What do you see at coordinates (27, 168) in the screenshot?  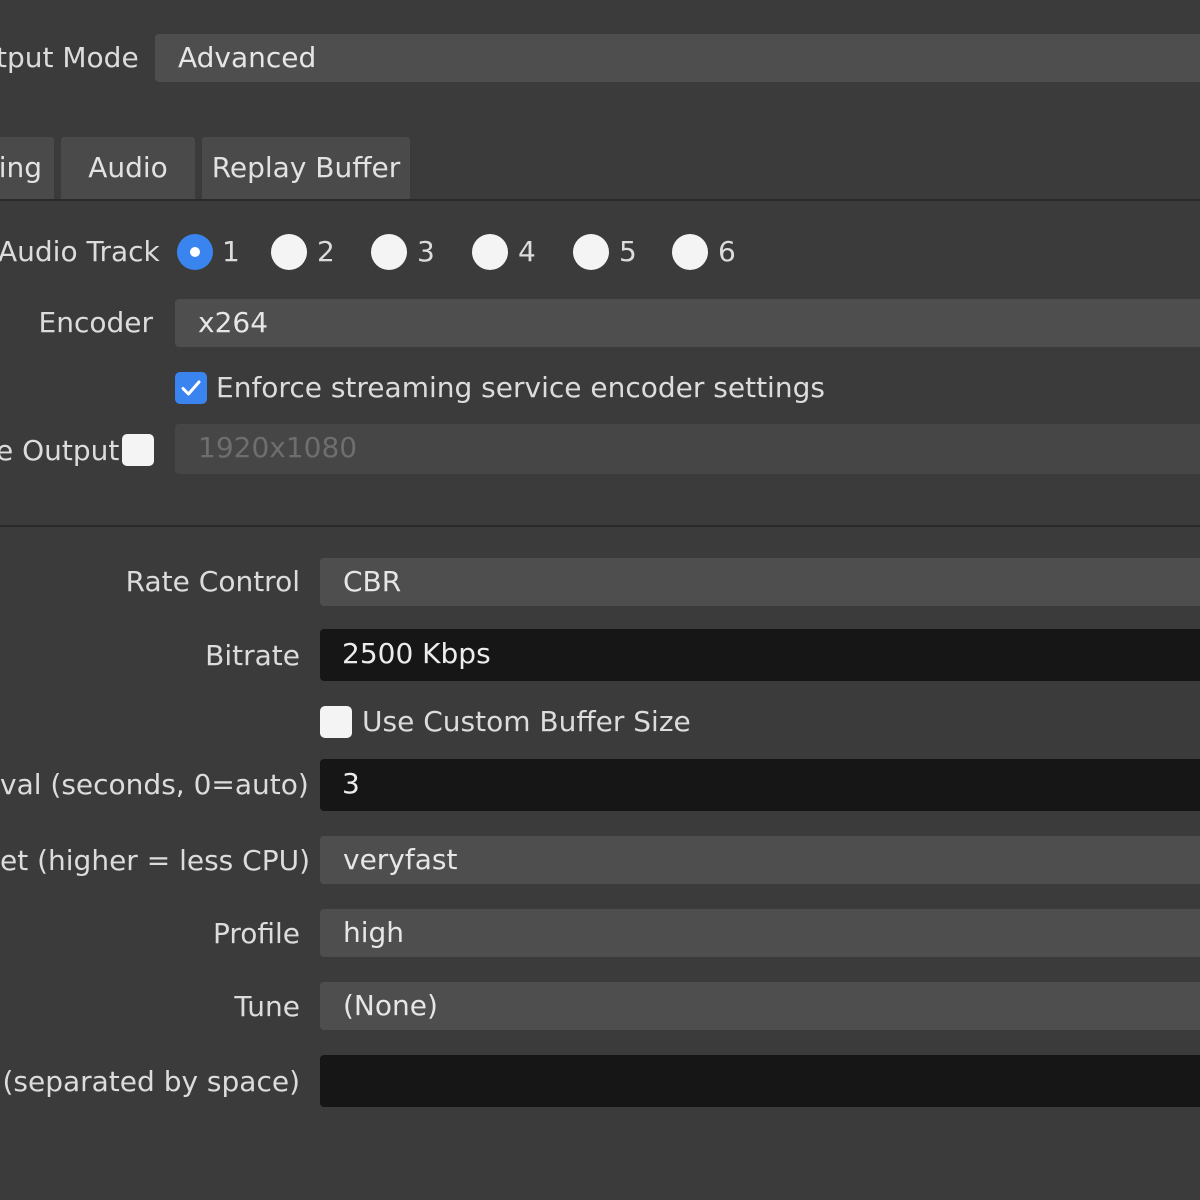 I see `tab-streaming: ing` at bounding box center [27, 168].